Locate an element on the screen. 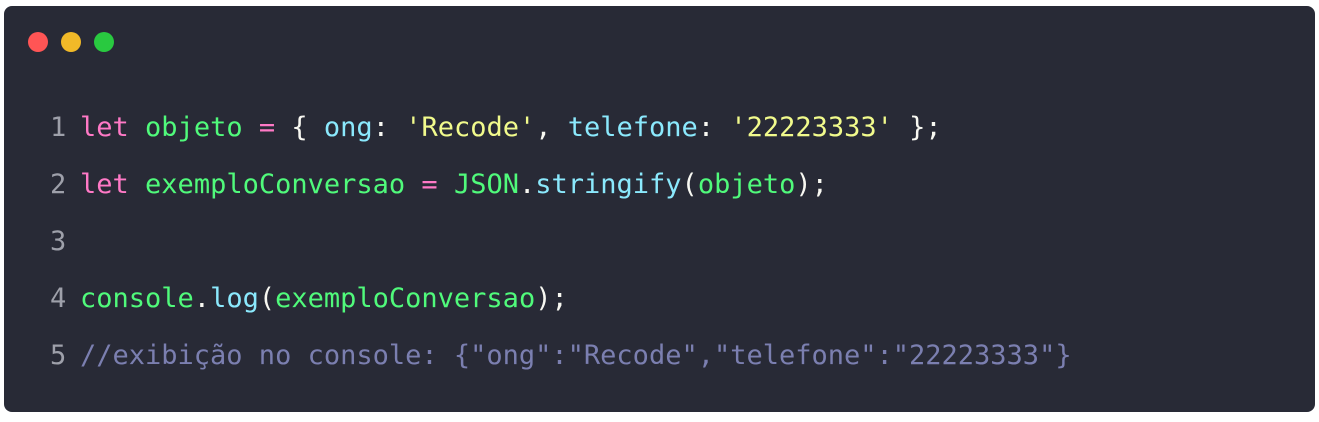 This screenshot has height=422, width=1319. code-token: log is located at coordinates (234, 298).